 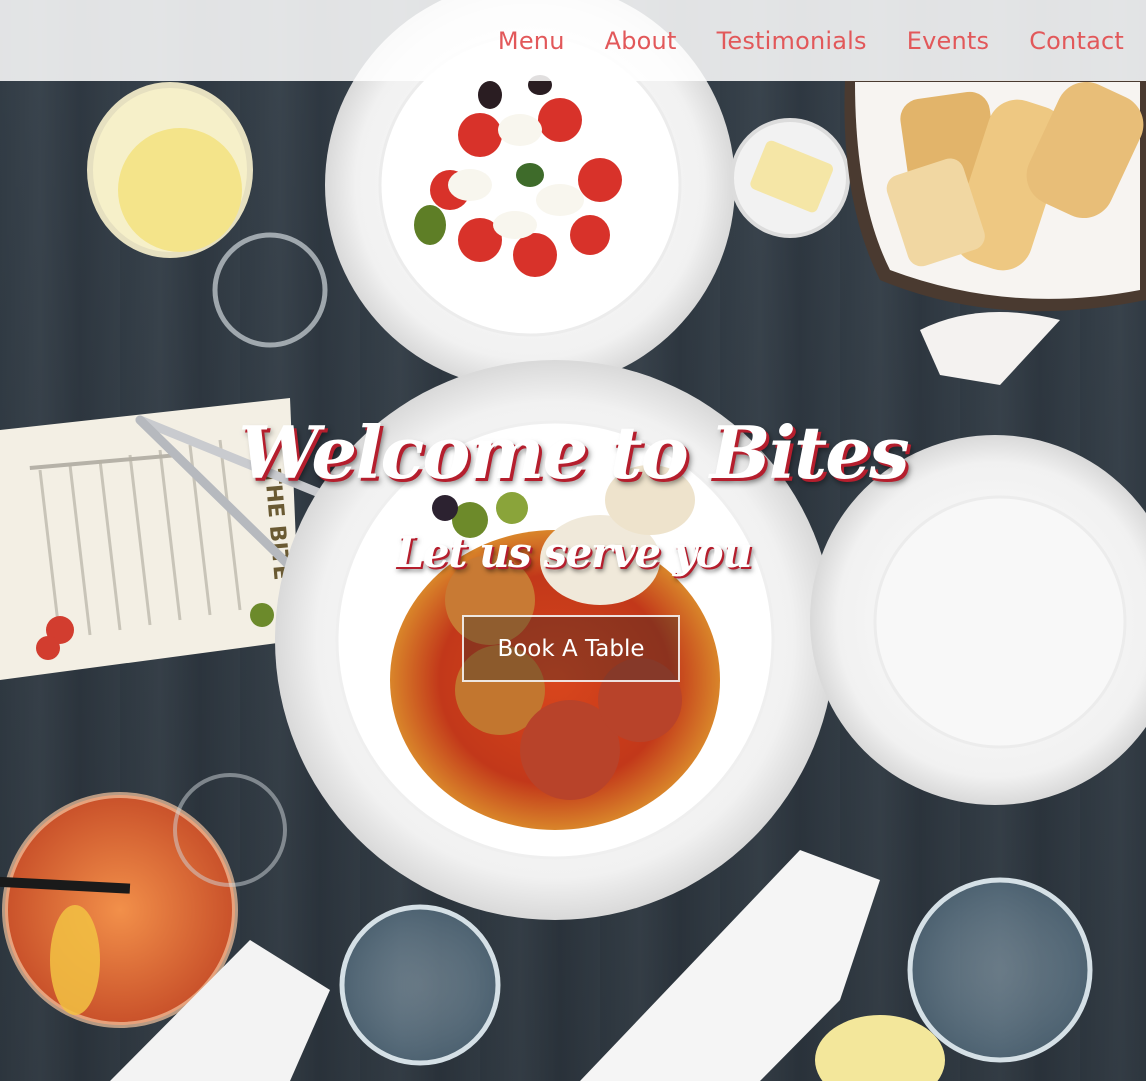 I want to click on book-a-table-button: Book A Table, so click(x=571, y=648).